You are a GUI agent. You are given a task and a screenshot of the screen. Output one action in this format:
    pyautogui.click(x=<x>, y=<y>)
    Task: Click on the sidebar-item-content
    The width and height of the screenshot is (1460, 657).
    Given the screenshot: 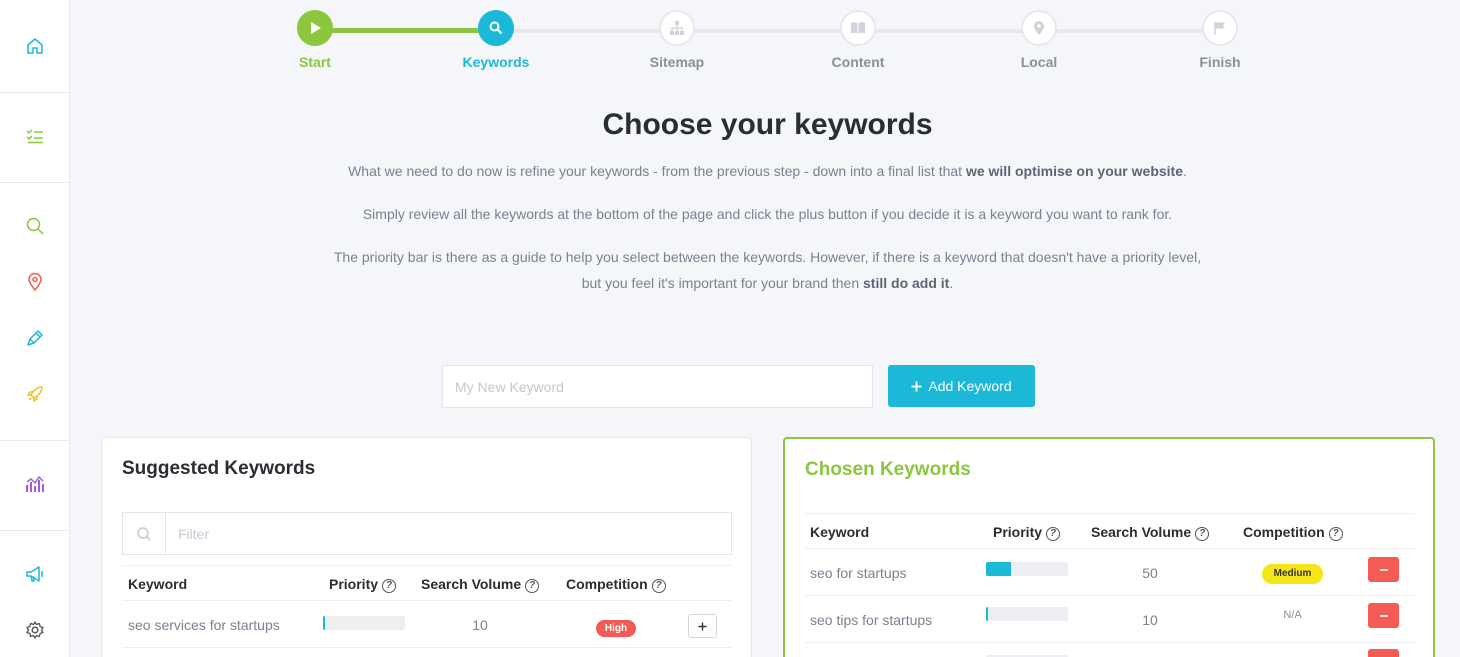 What is the action you would take?
    pyautogui.click(x=35, y=338)
    